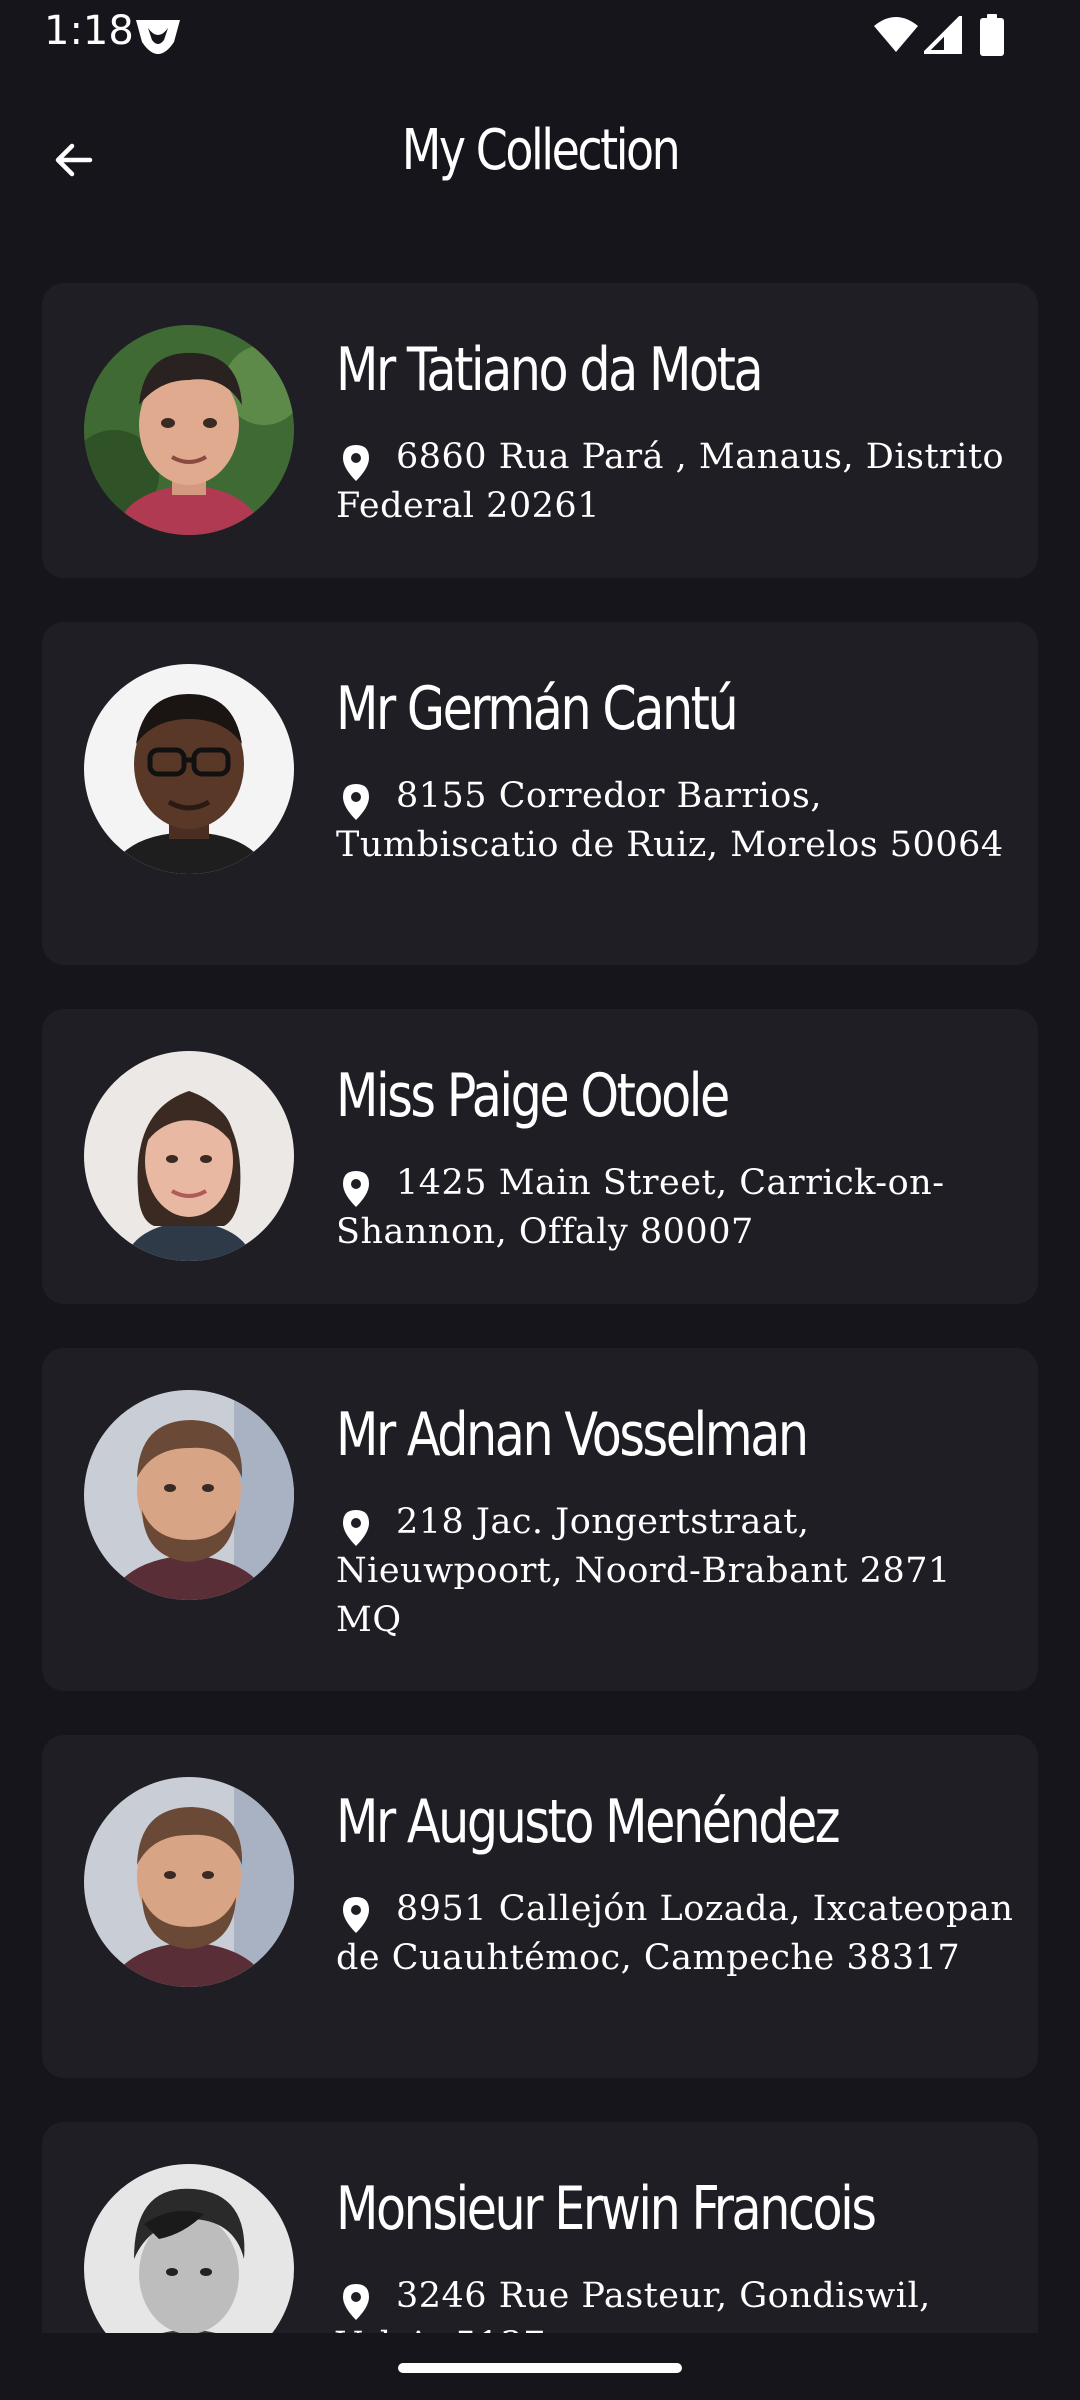 The image size is (1080, 2400). I want to click on contact-name: Monsieur Erwin Francois, so click(606, 2209).